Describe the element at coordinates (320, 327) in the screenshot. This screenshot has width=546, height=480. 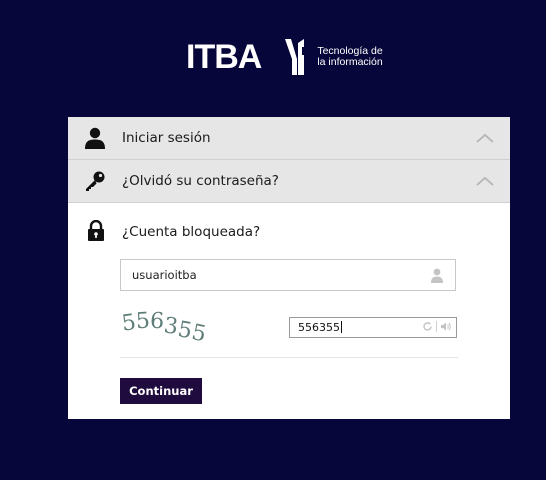
I see `captcha-value: 556355` at that location.